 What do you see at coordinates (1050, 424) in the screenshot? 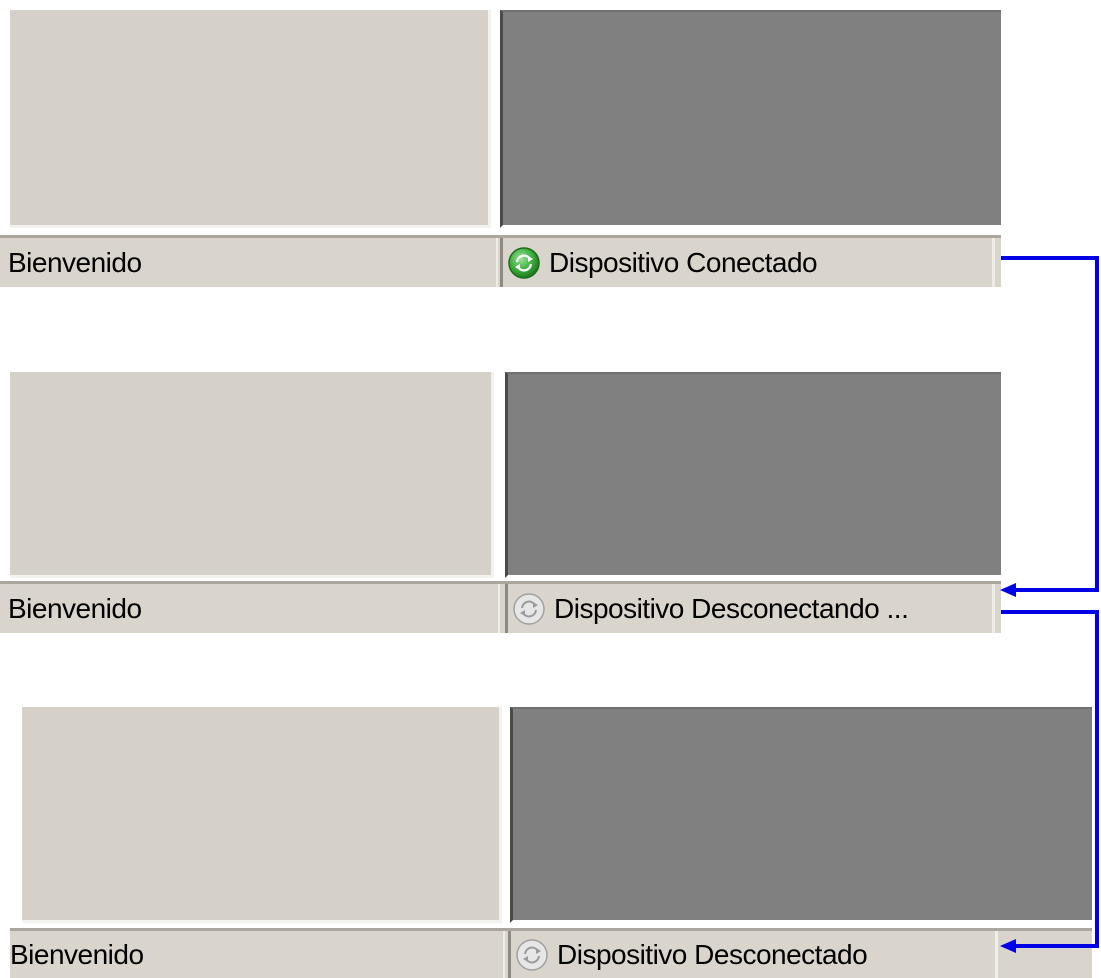
I see `arrow-connected-to-disconnecting` at bounding box center [1050, 424].